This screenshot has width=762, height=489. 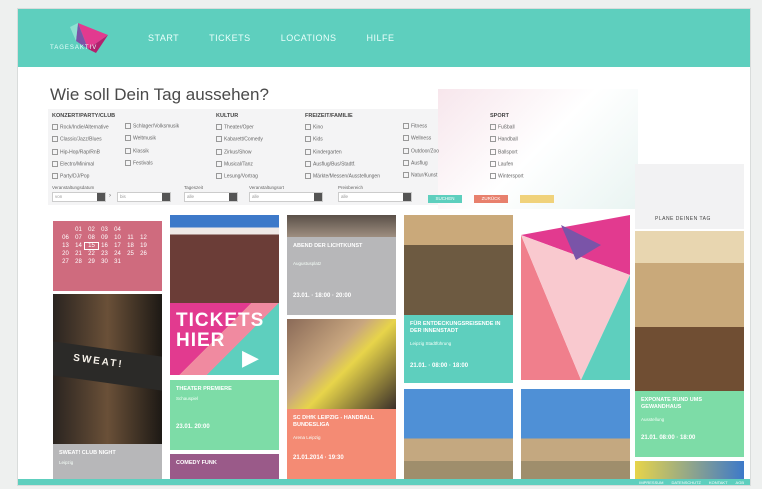 What do you see at coordinates (65, 254) in the screenshot?
I see `calendar-day: 20` at bounding box center [65, 254].